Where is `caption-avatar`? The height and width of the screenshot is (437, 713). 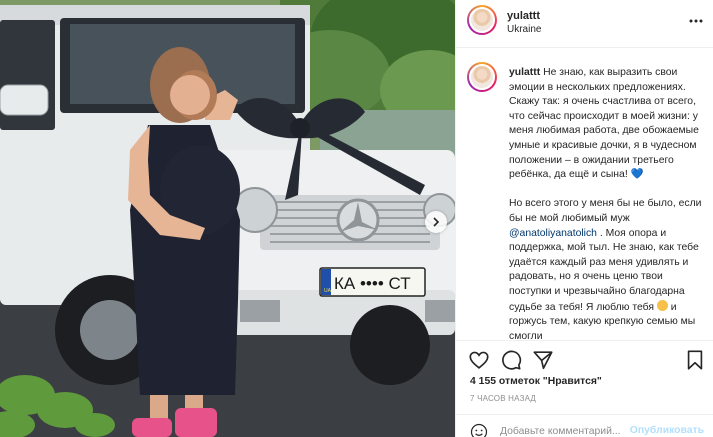
caption-avatar is located at coordinates (482, 77).